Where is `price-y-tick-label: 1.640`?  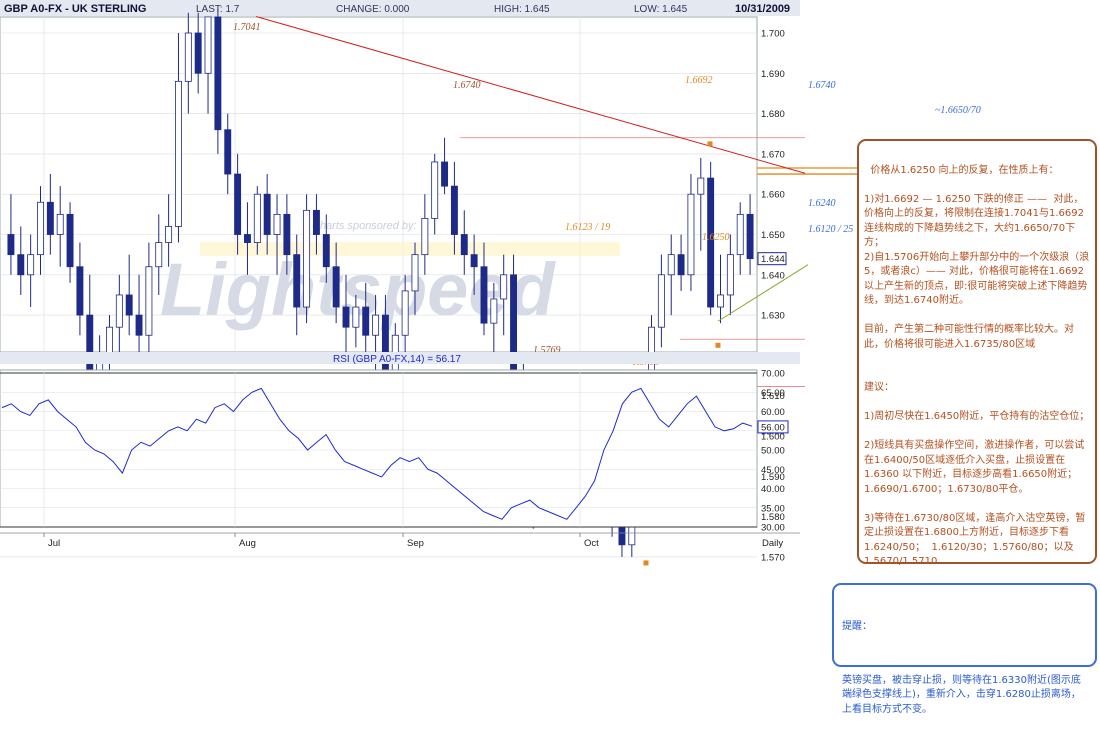
price-y-tick-label: 1.640 is located at coordinates (773, 275).